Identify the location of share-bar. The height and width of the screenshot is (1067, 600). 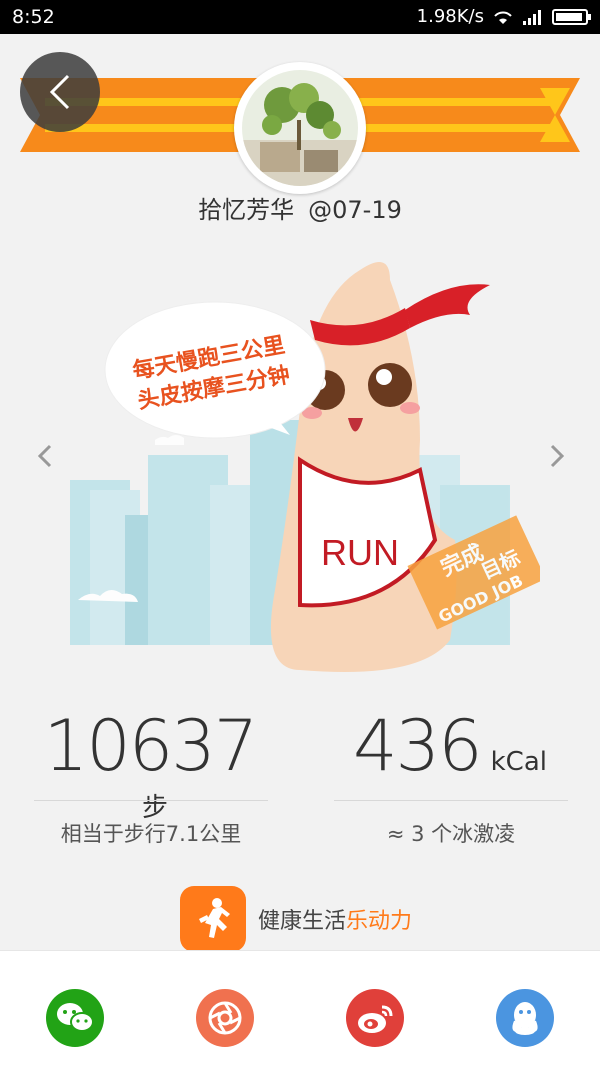
(300, 1008).